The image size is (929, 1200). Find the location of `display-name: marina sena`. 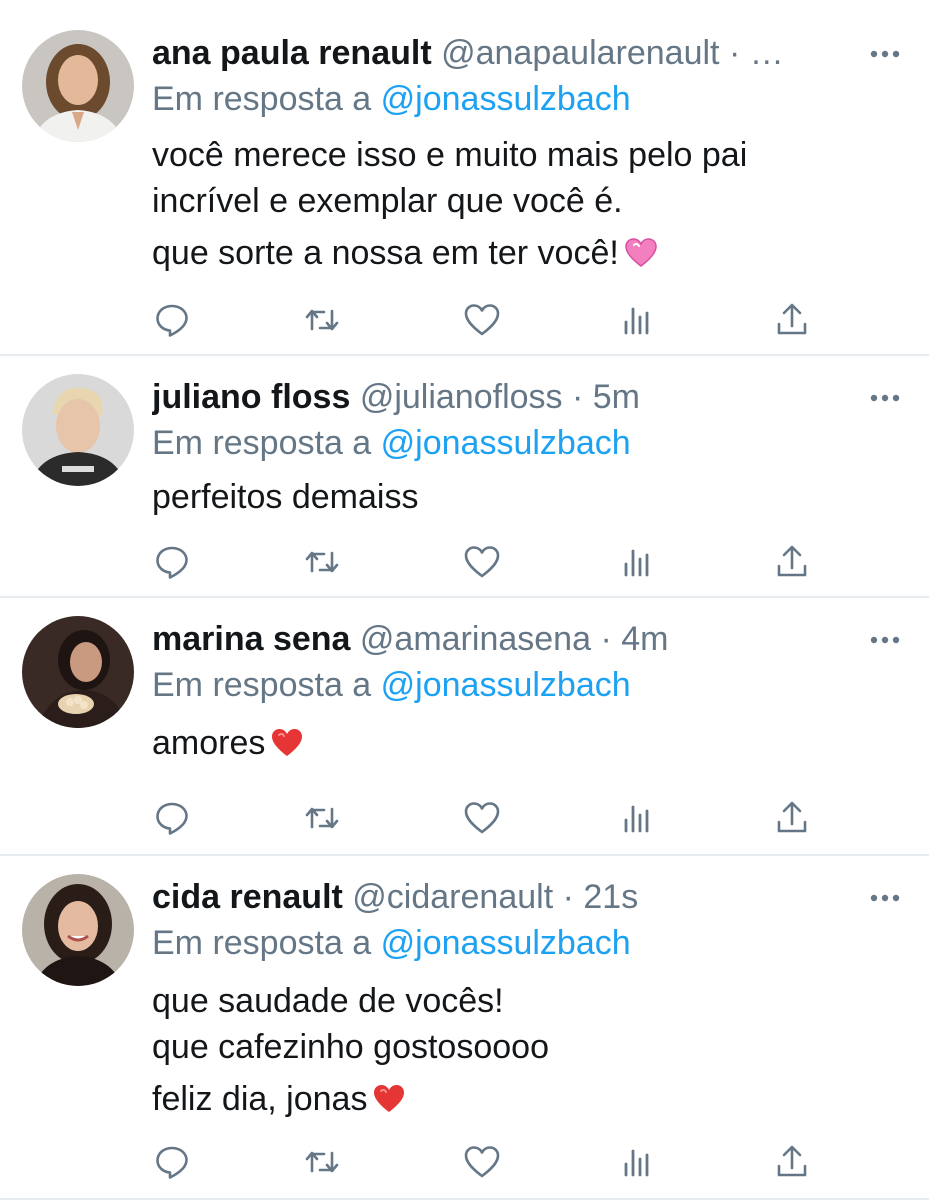

display-name: marina sena is located at coordinates (251, 639).